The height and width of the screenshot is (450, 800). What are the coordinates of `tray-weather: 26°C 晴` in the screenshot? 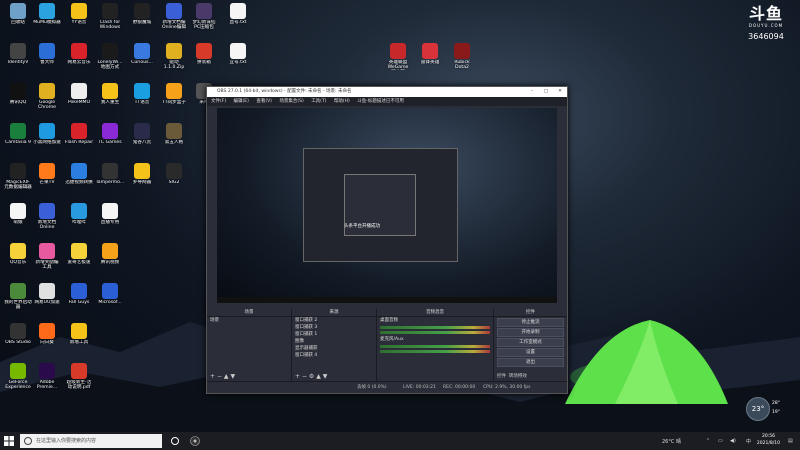 It's located at (671, 441).